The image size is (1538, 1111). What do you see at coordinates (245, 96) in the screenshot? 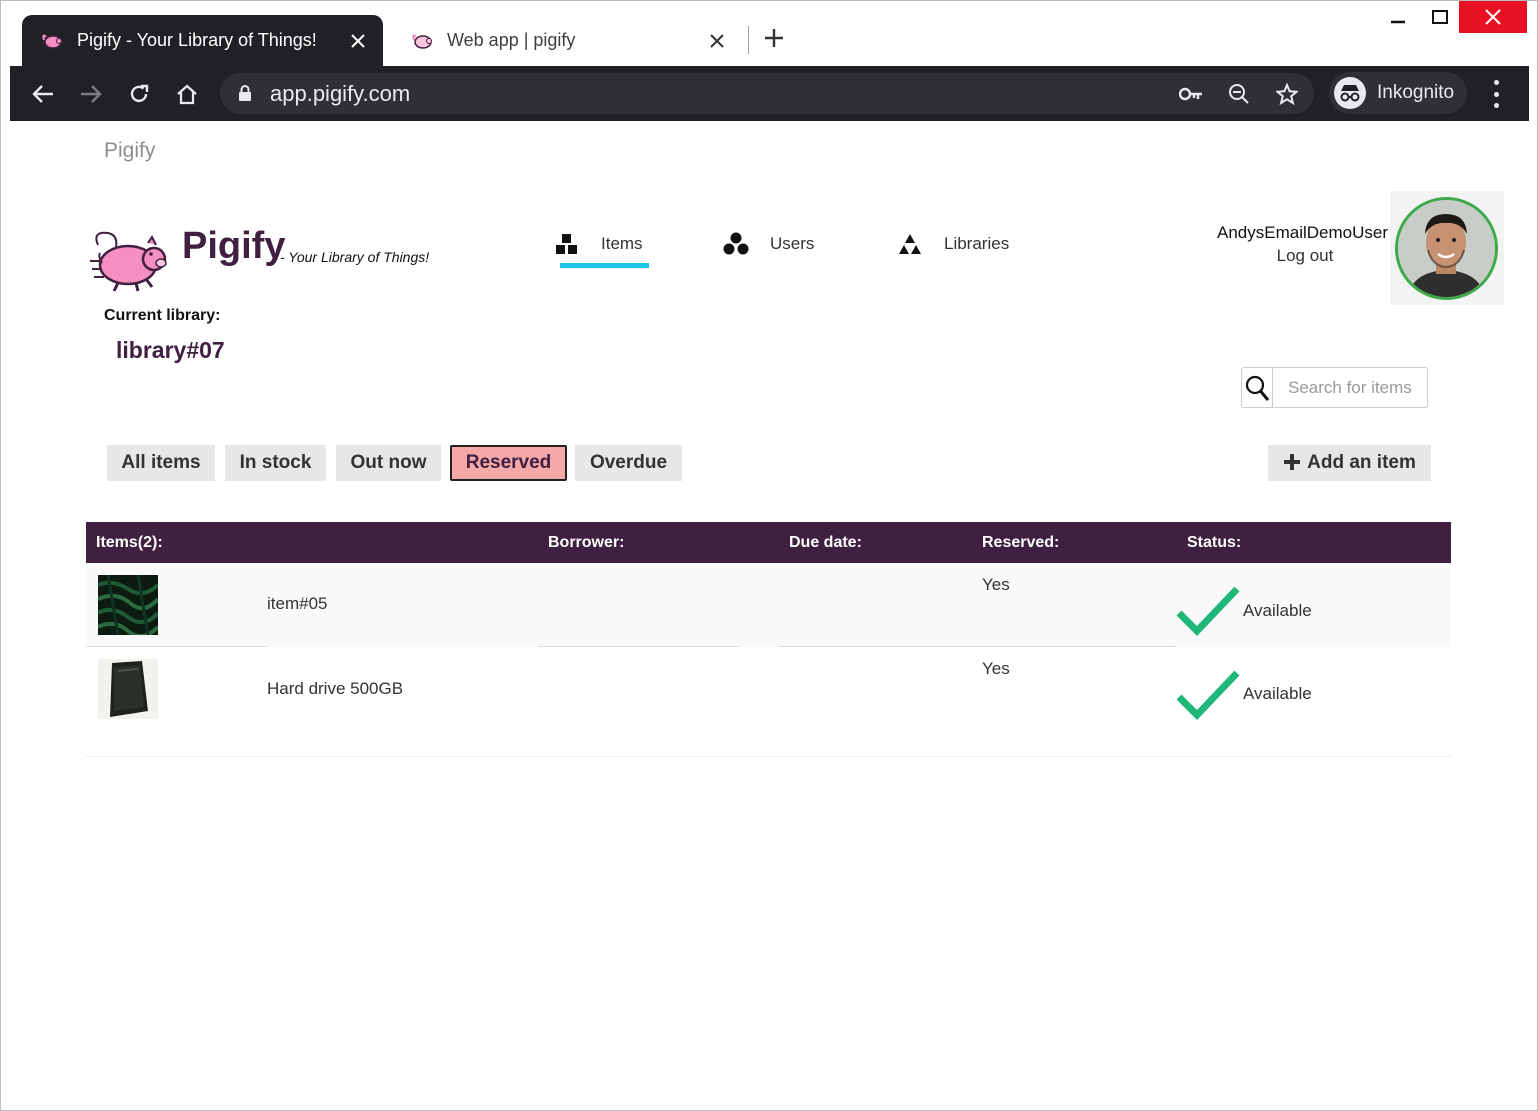
I see `lock-icon` at bounding box center [245, 96].